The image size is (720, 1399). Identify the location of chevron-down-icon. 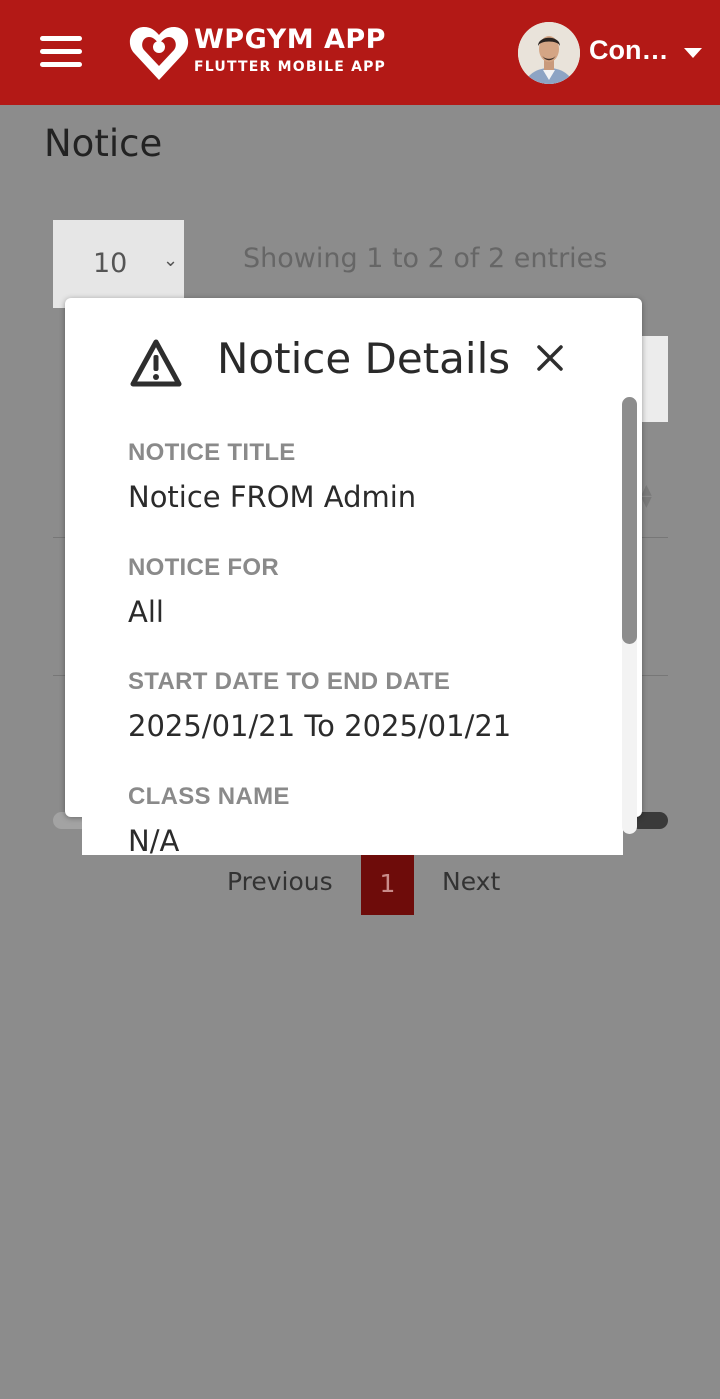
(693, 53).